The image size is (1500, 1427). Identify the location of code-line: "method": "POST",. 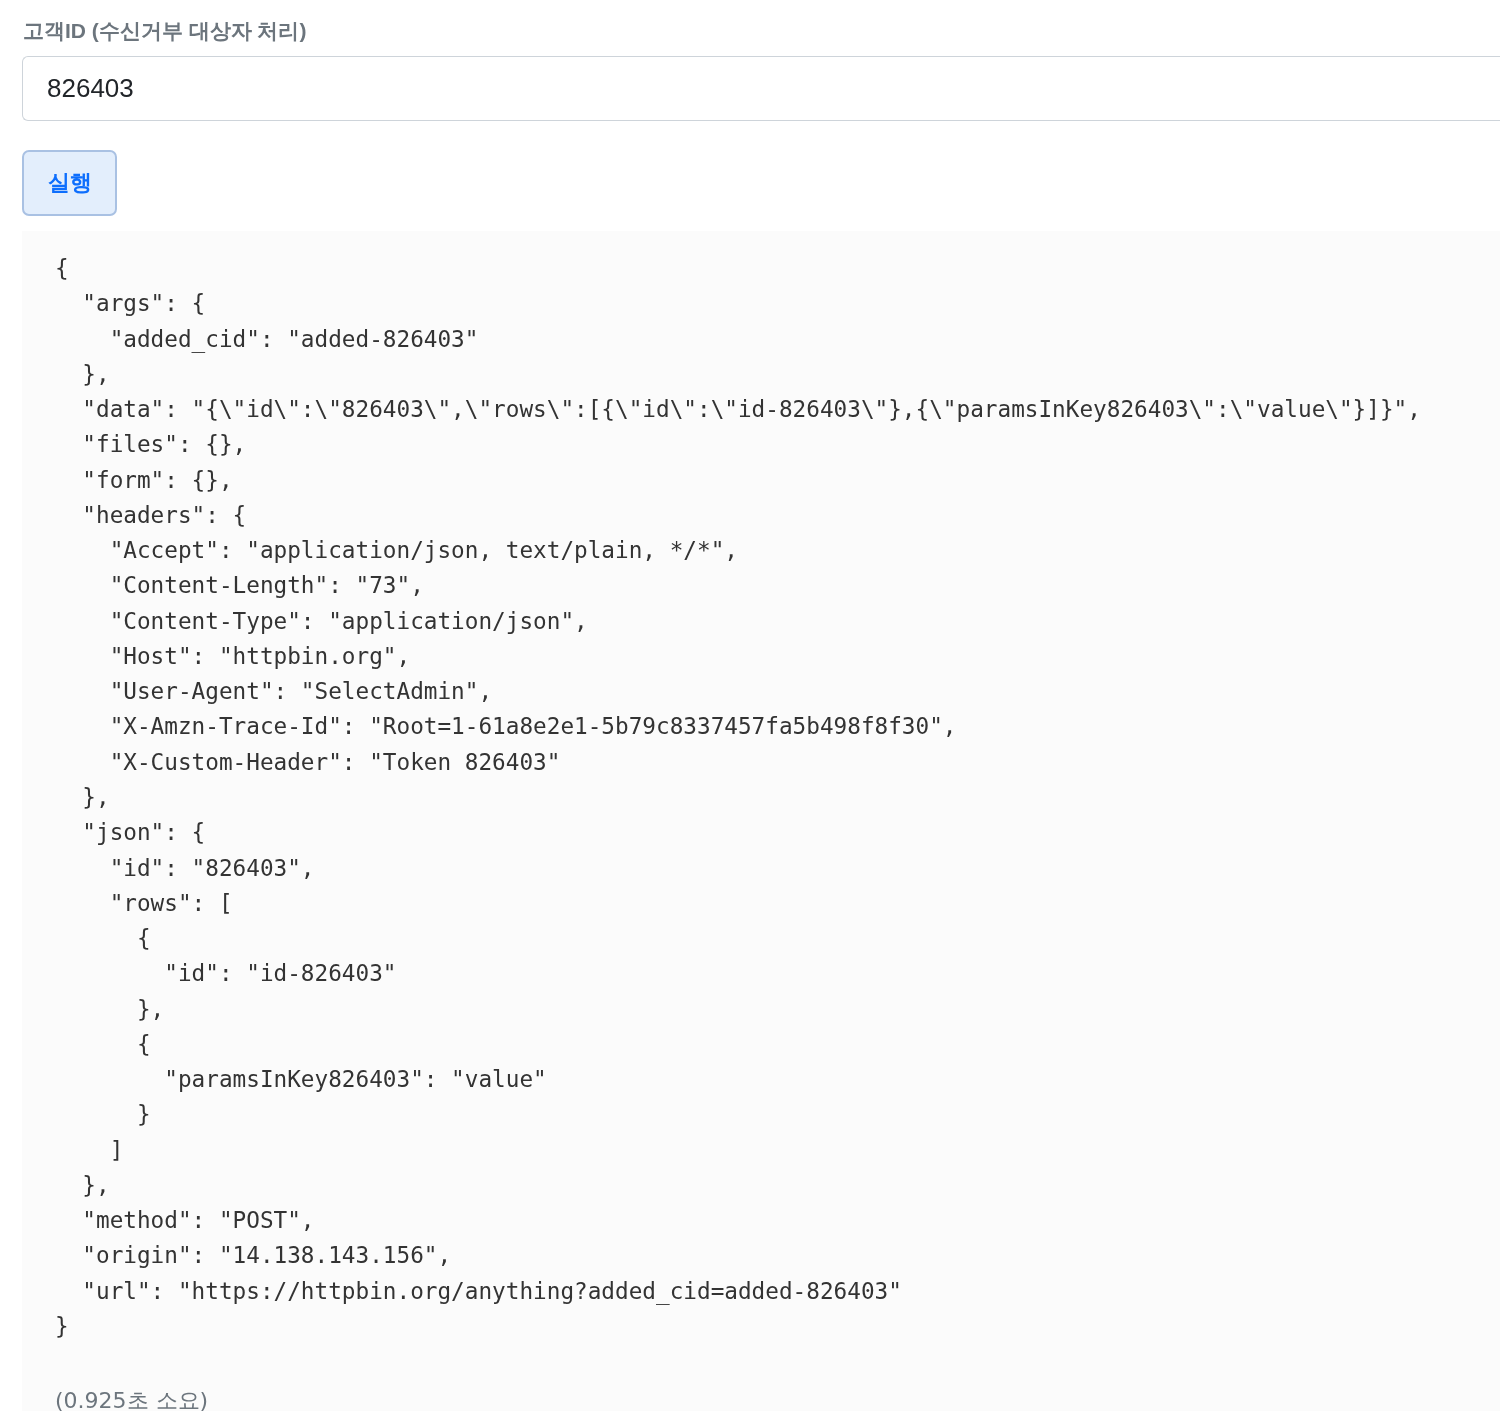
(198, 1221).